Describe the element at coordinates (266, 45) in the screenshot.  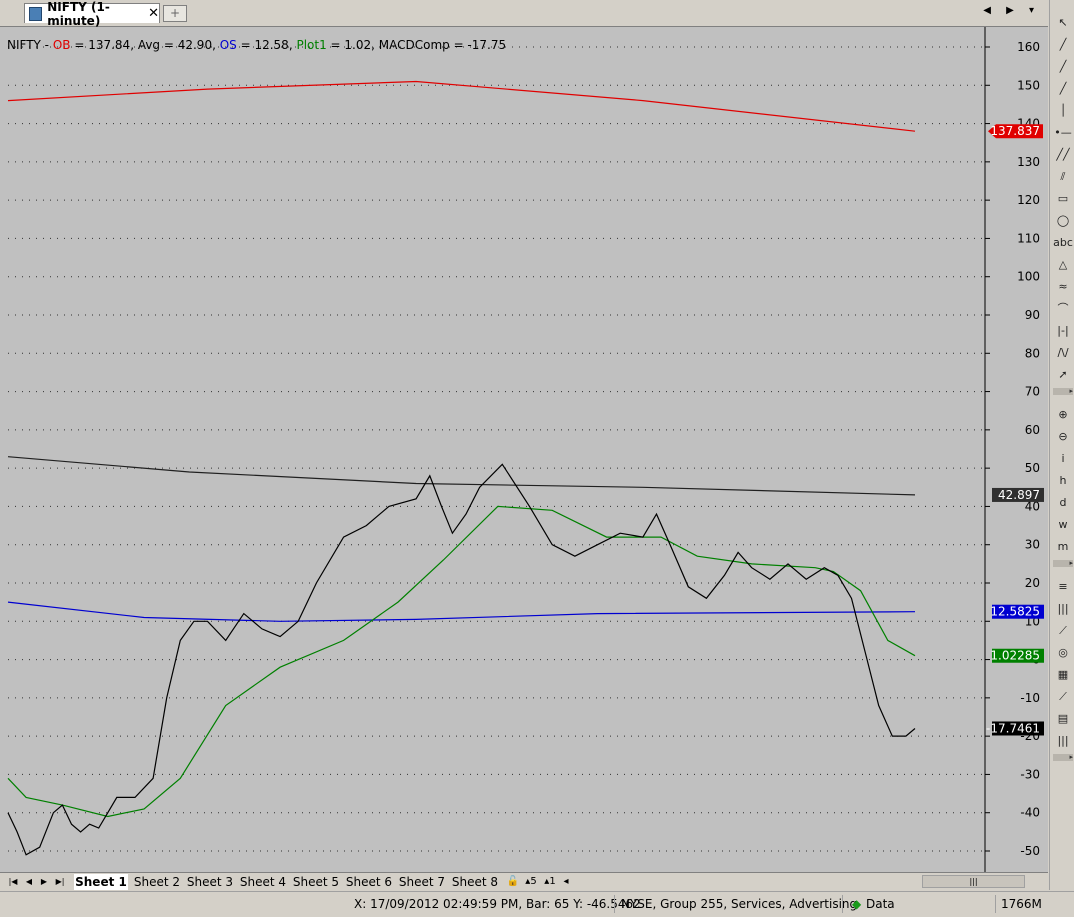
I see `legend-os-value: = 12.58,` at that location.